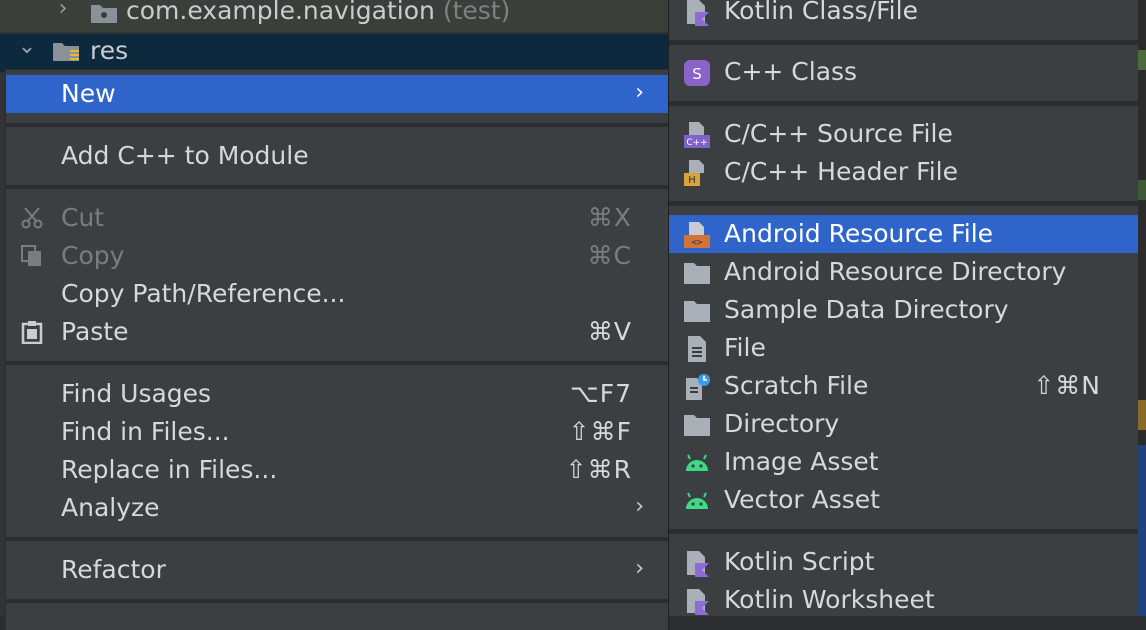 This screenshot has width=1146, height=630. What do you see at coordinates (895, 271) in the screenshot?
I see `submenu-item-label: Android Resource Directory` at bounding box center [895, 271].